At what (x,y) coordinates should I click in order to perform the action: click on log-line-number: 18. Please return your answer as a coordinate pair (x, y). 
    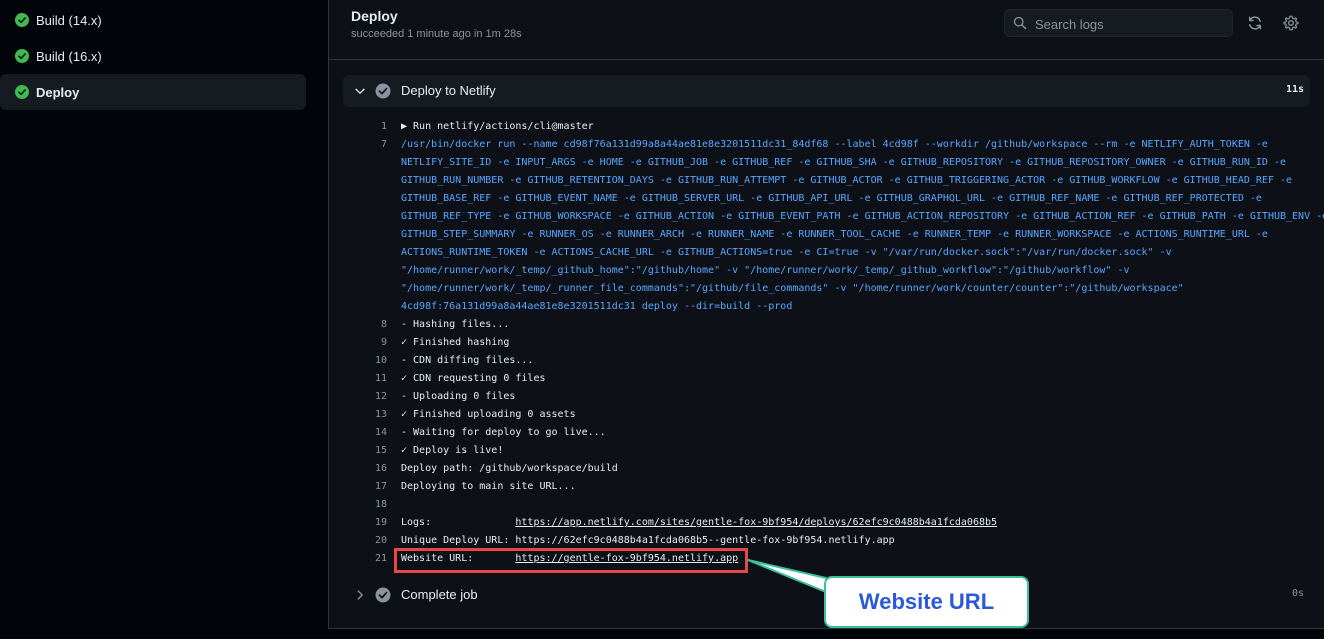
    Looking at the image, I should click on (380, 504).